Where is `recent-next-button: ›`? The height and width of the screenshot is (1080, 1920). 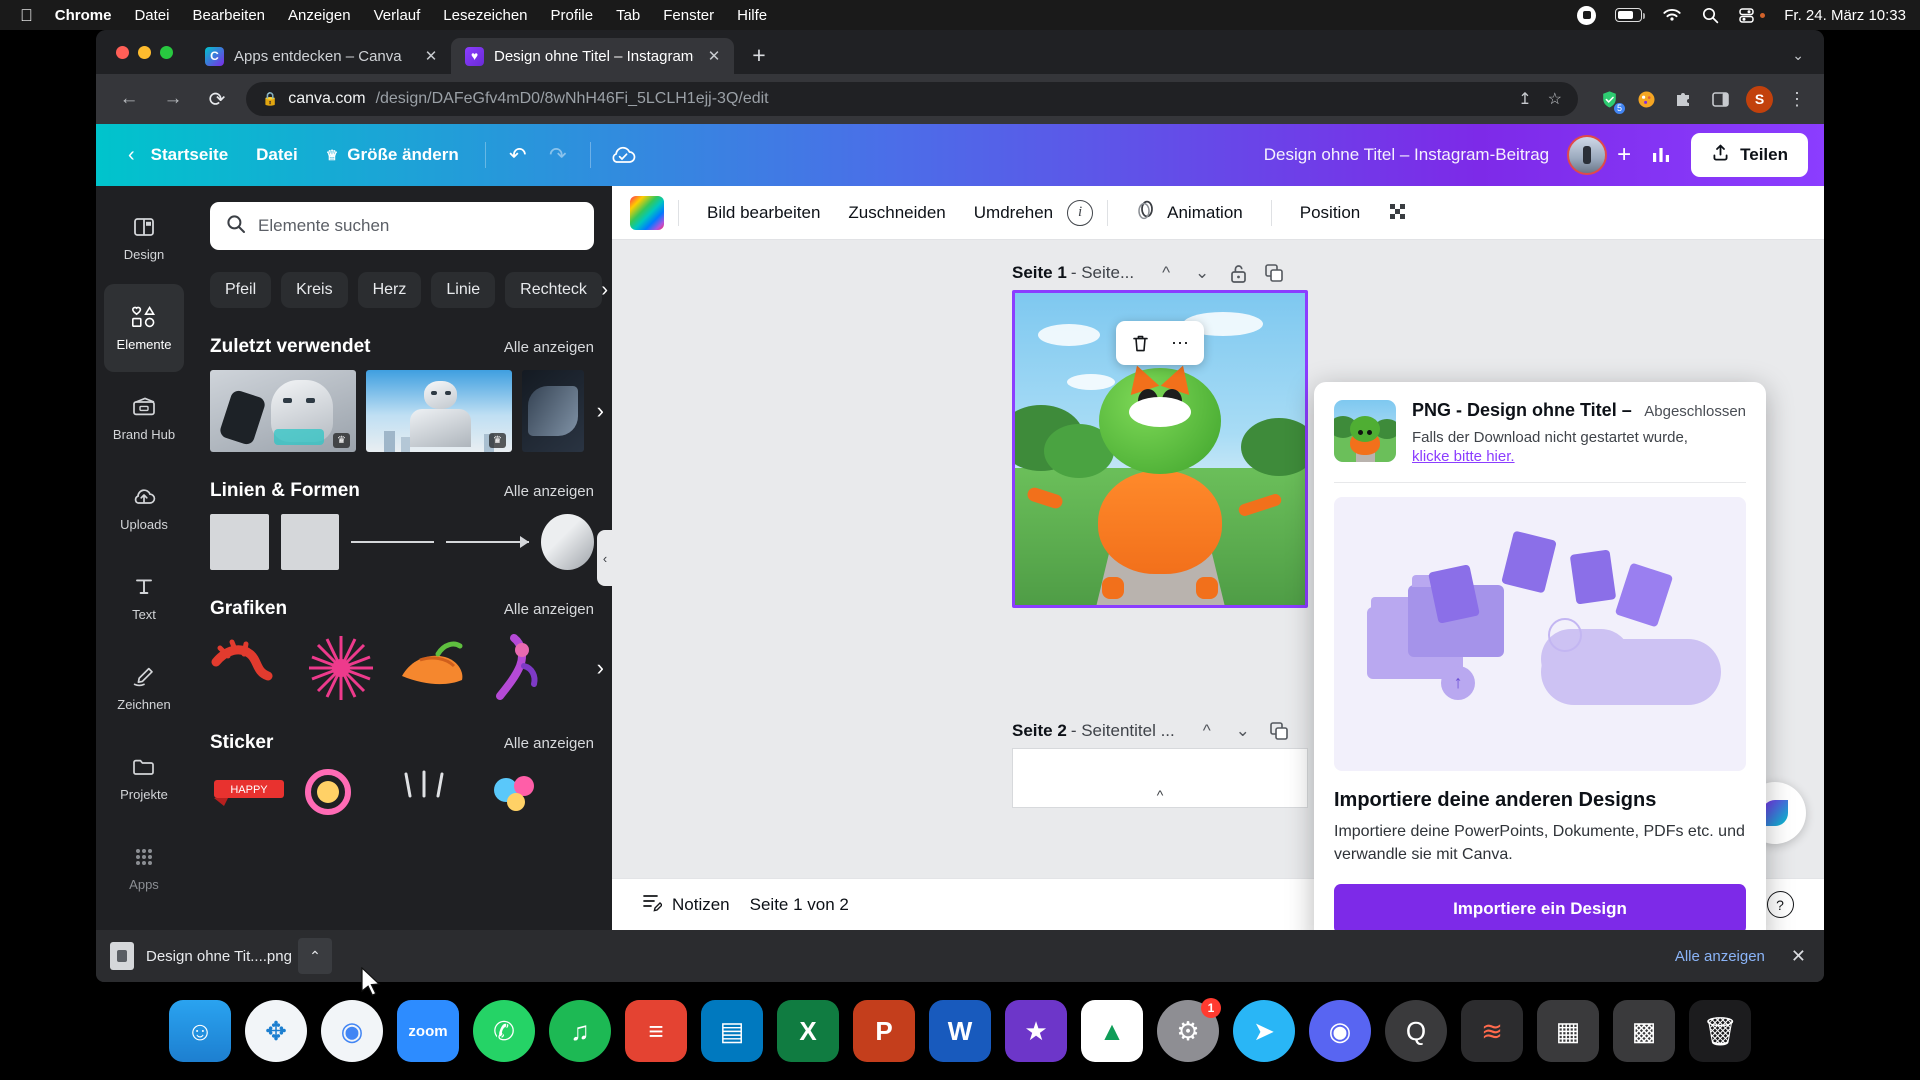
recent-next-button: › is located at coordinates (600, 411).